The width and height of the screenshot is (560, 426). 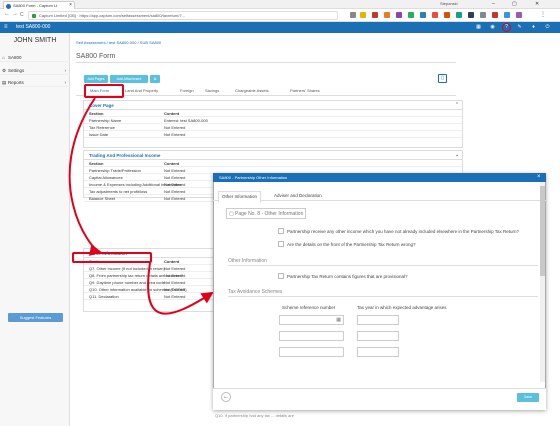 What do you see at coordinates (528, 397) in the screenshot?
I see `save-button: Save` at bounding box center [528, 397].